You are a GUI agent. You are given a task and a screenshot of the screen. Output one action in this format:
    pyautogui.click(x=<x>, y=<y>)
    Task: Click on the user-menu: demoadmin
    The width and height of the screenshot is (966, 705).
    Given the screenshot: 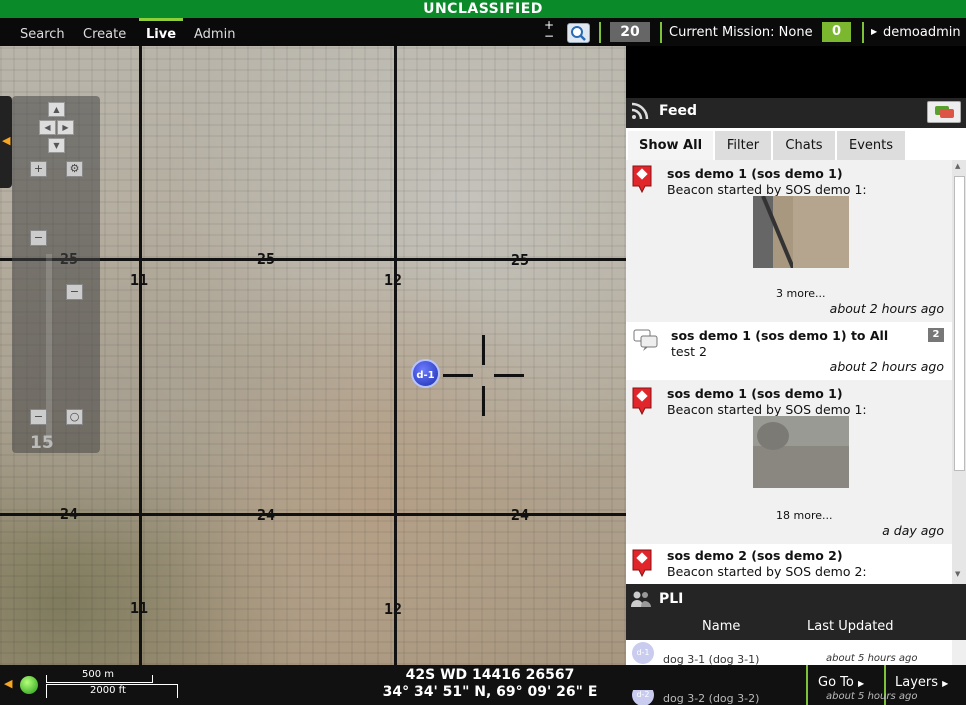 What is the action you would take?
    pyautogui.click(x=922, y=32)
    